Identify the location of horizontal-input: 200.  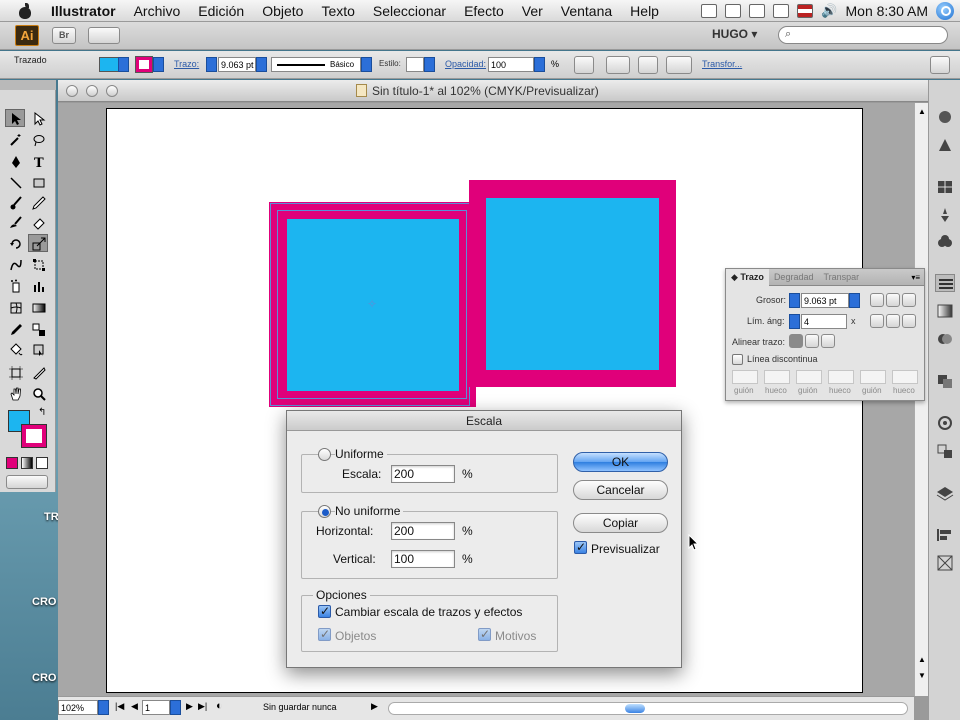
(423, 531).